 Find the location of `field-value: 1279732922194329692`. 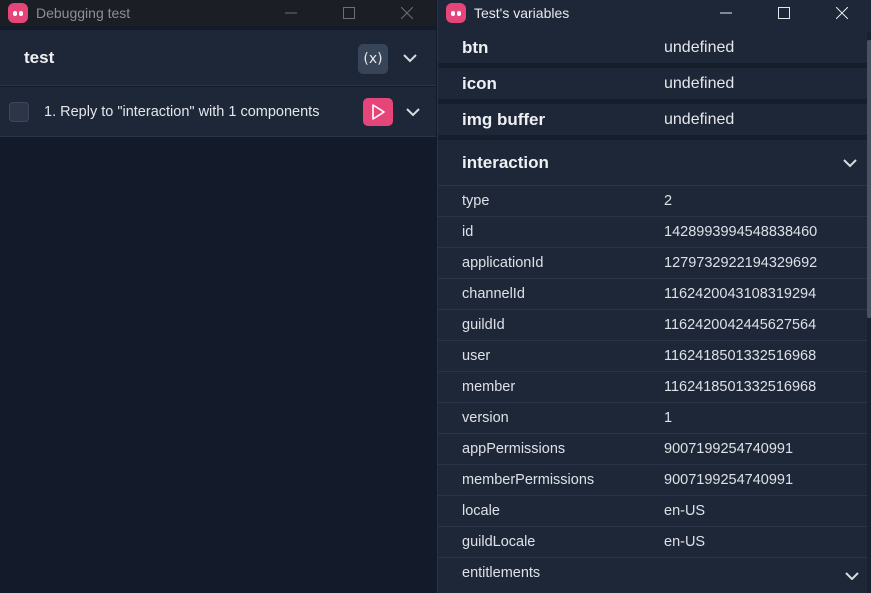

field-value: 1279732922194329692 is located at coordinates (741, 263).